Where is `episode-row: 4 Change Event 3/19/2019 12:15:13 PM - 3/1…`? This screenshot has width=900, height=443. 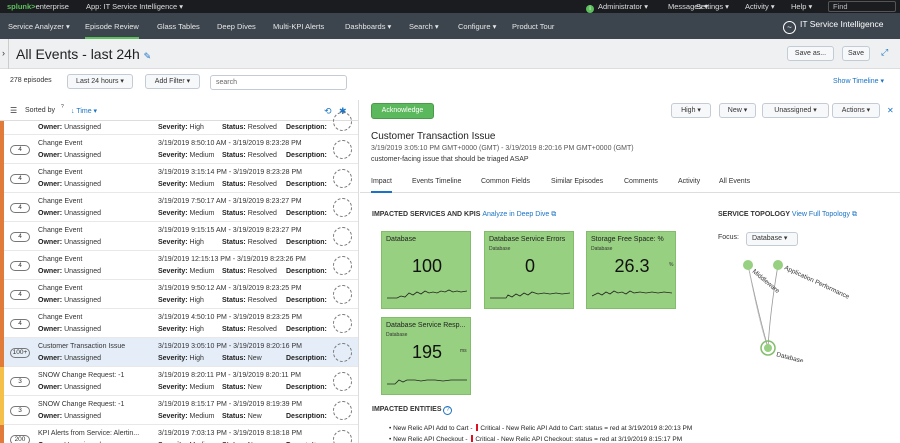 episode-row: 4 Change Event 3/19/2019 12:15:13 PM - 3/1… is located at coordinates (179, 265).